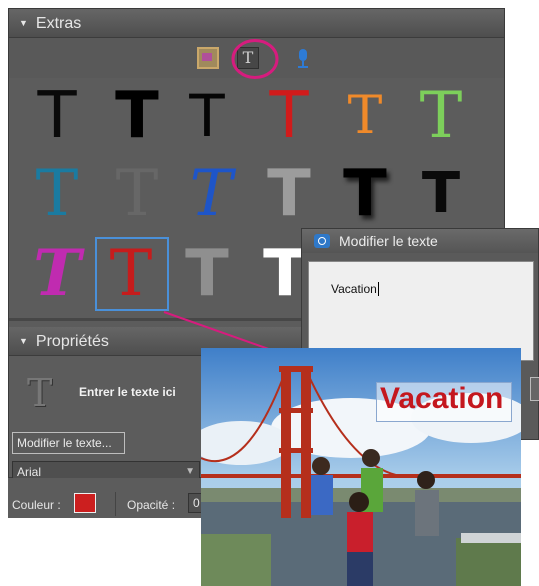 Image resolution: width=539 pixels, height=586 pixels. I want to click on vacation-text-overlay: Vacation, so click(442, 398).